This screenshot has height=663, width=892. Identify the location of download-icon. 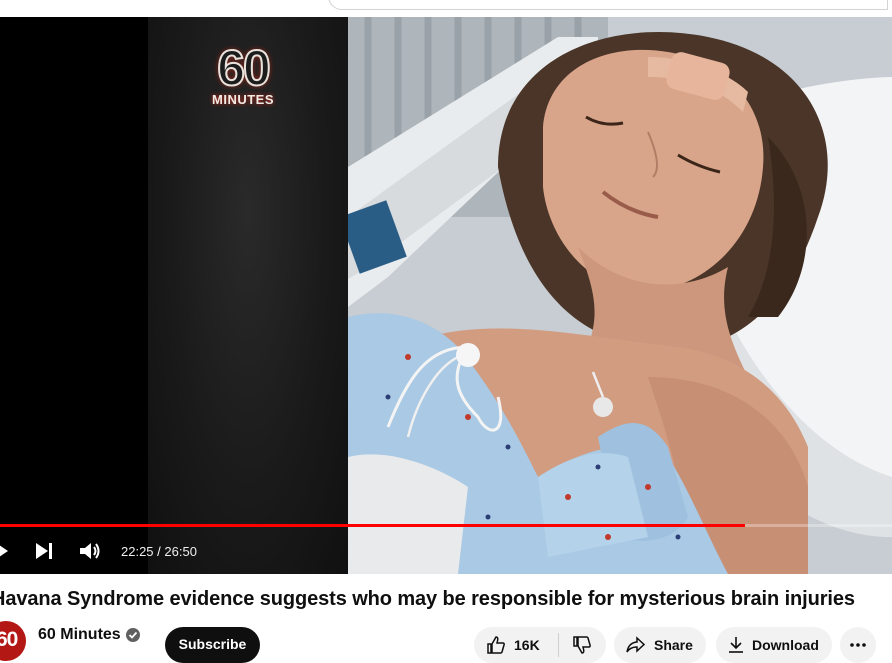
(736, 645).